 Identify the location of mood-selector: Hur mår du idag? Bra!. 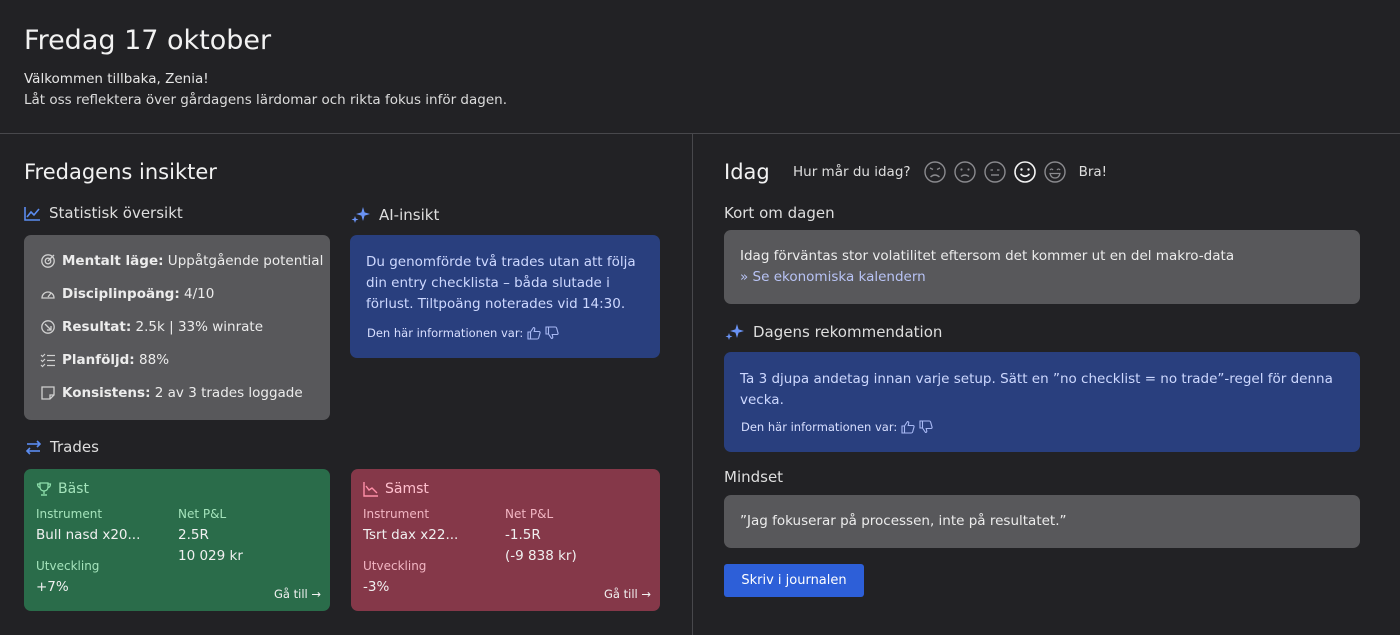
(950, 172).